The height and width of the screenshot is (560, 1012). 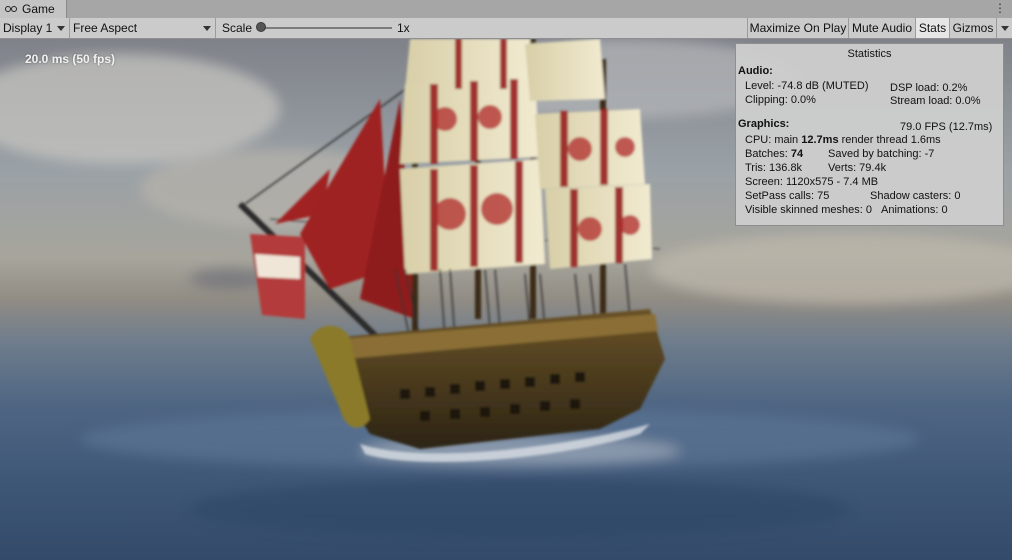 What do you see at coordinates (773, 140) in the screenshot?
I see `cpu-prefix: CPU: main` at bounding box center [773, 140].